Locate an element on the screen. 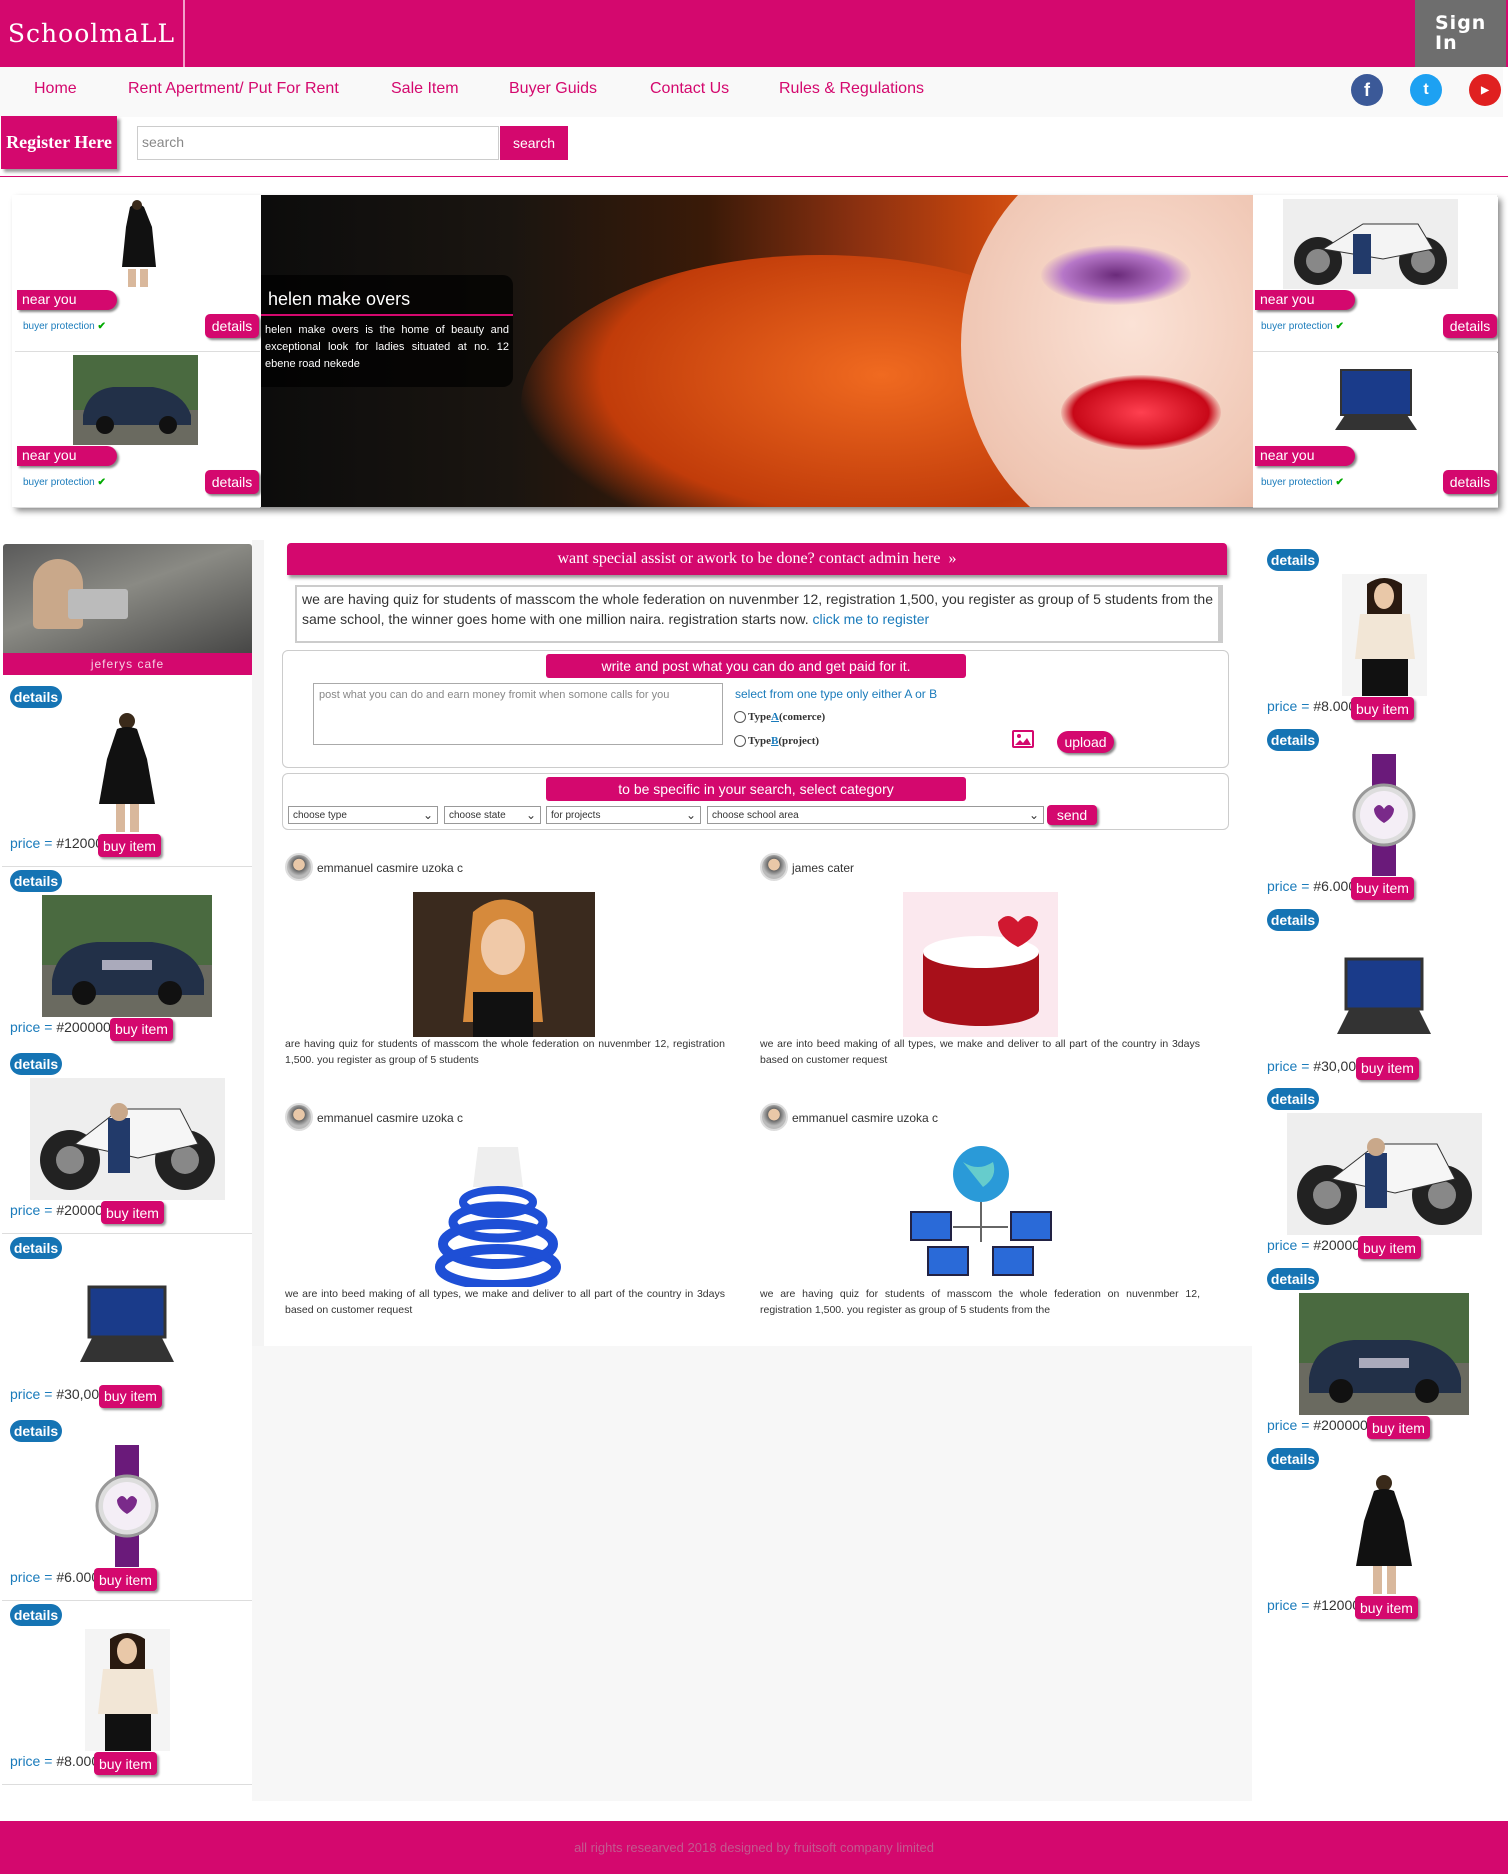 Image resolution: width=1508 pixels, height=1875 pixels. upload-button: upload is located at coordinates (1085, 742).